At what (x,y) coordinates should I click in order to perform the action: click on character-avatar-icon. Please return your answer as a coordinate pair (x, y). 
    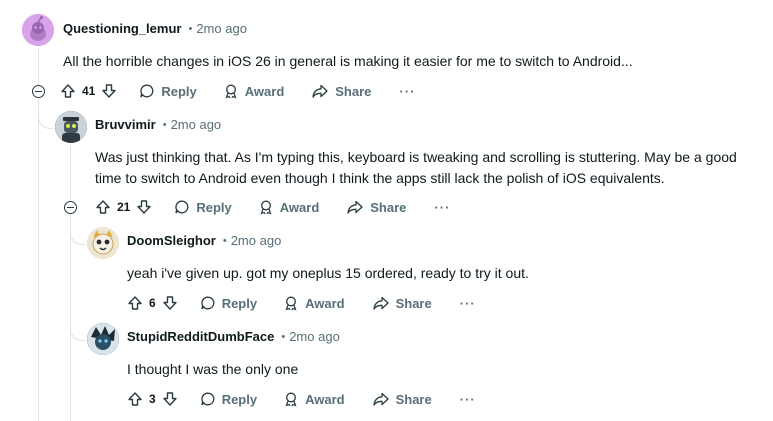
    Looking at the image, I should click on (103, 339).